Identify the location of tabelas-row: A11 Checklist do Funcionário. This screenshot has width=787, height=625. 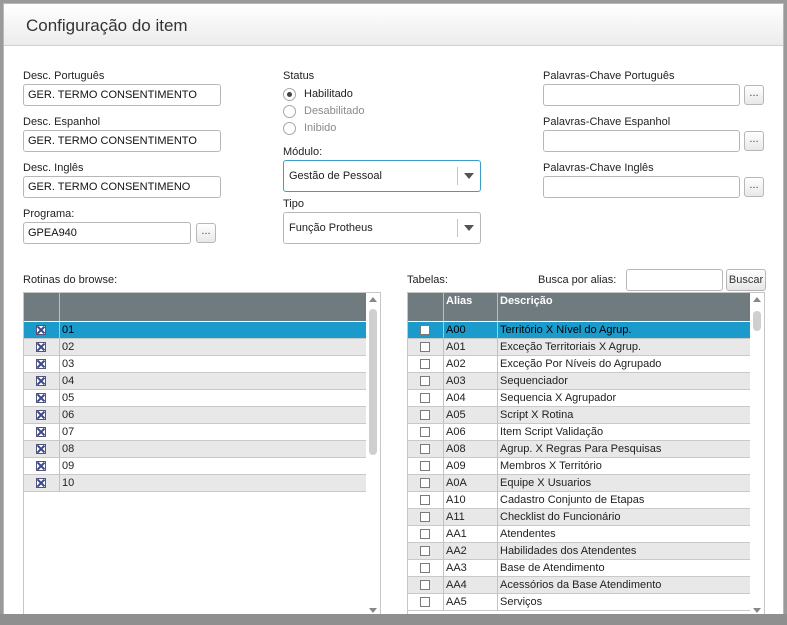
(579, 517).